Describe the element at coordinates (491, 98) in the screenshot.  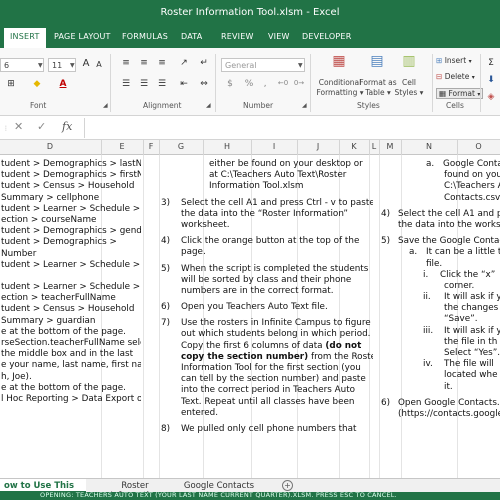
I see `clear-icon: ◈` at that location.